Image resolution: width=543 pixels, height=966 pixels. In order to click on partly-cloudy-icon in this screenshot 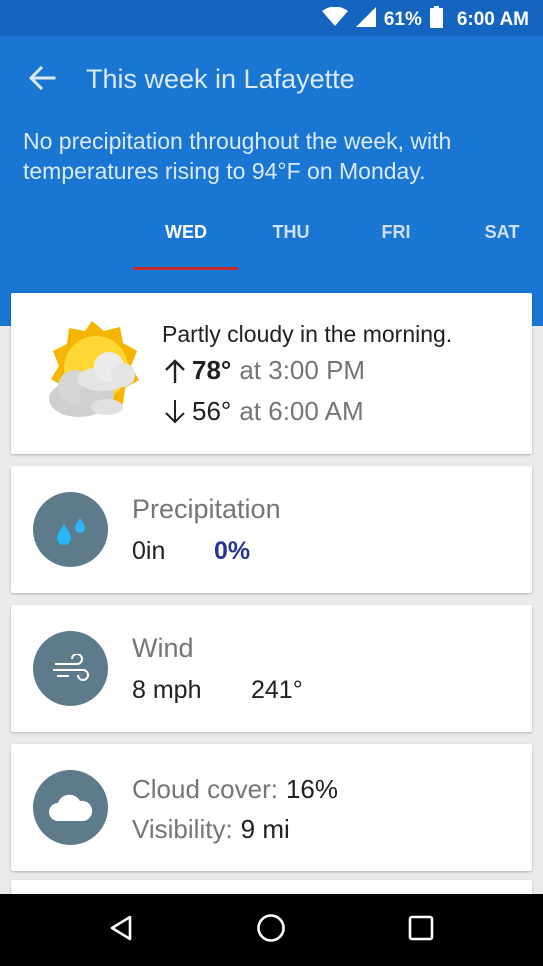, I will do `click(92, 374)`.